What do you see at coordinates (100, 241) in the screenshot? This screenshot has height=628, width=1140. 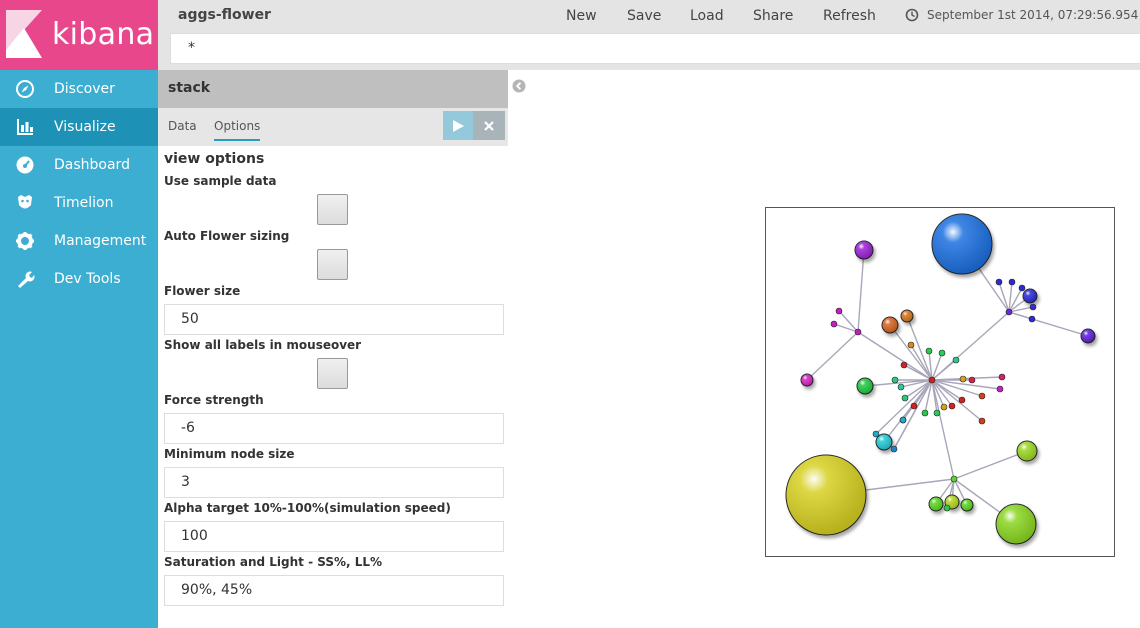 I see `sidebar-item-label: Management` at bounding box center [100, 241].